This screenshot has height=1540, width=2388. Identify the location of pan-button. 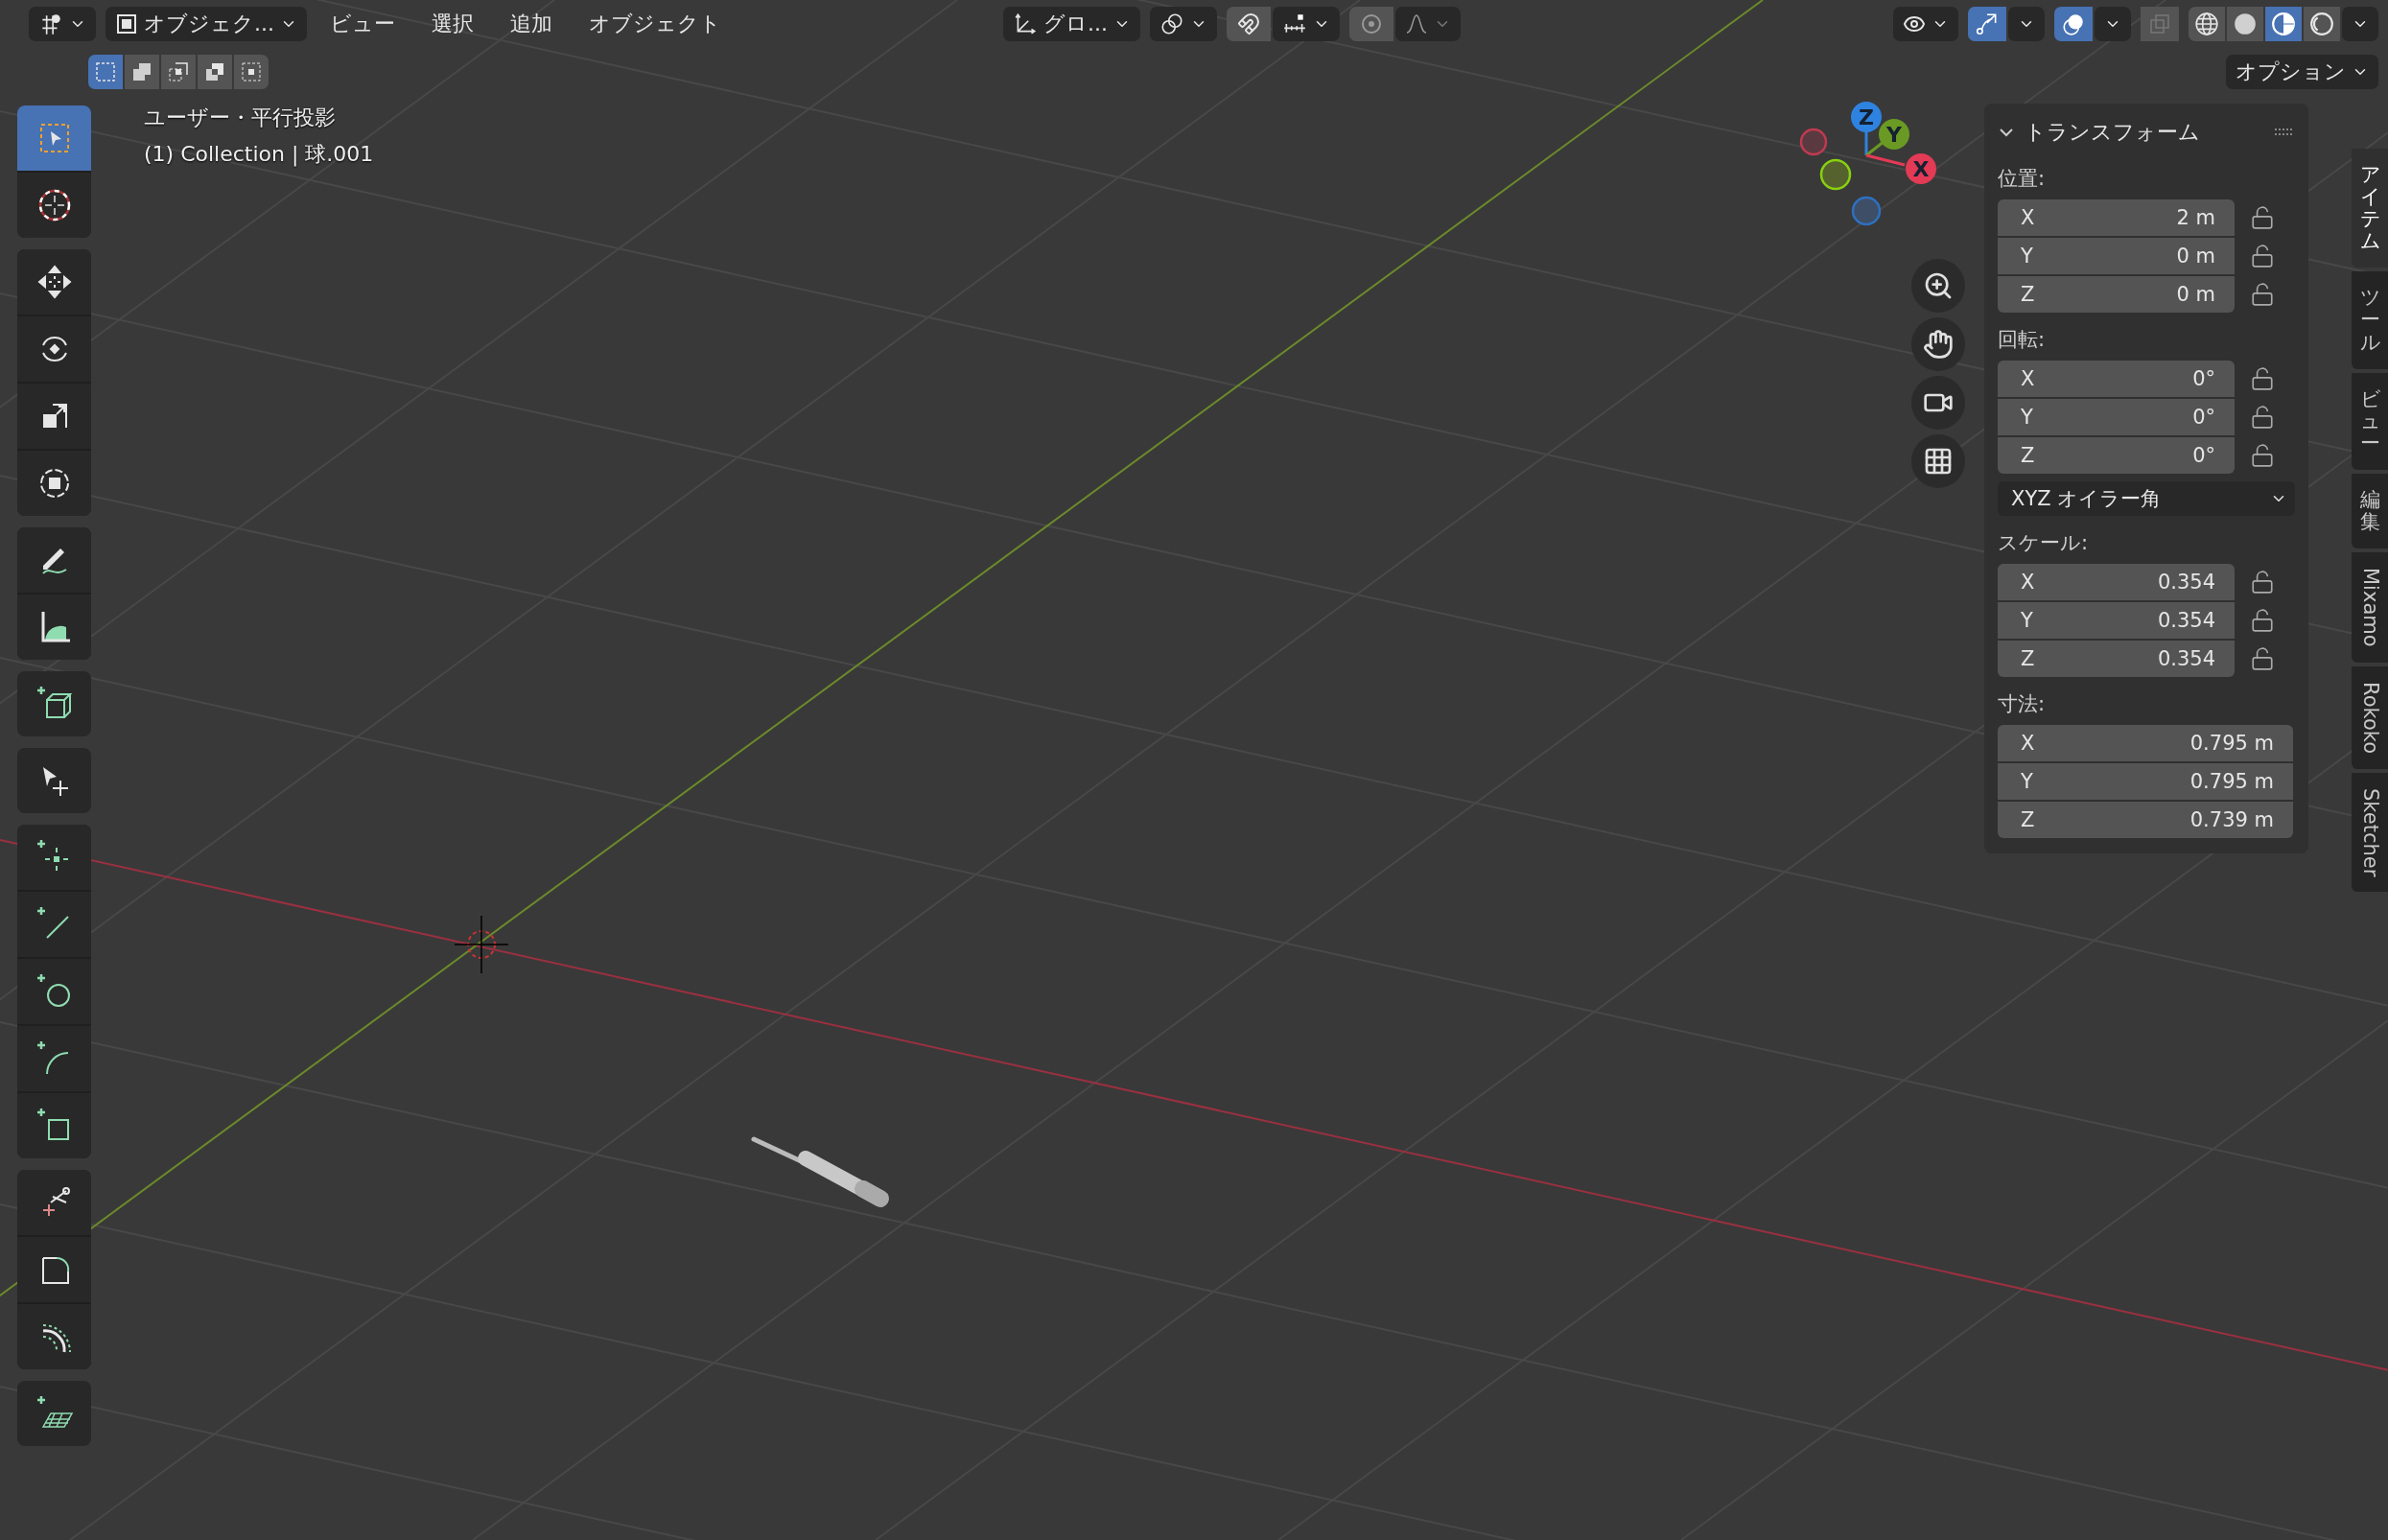
(1938, 344).